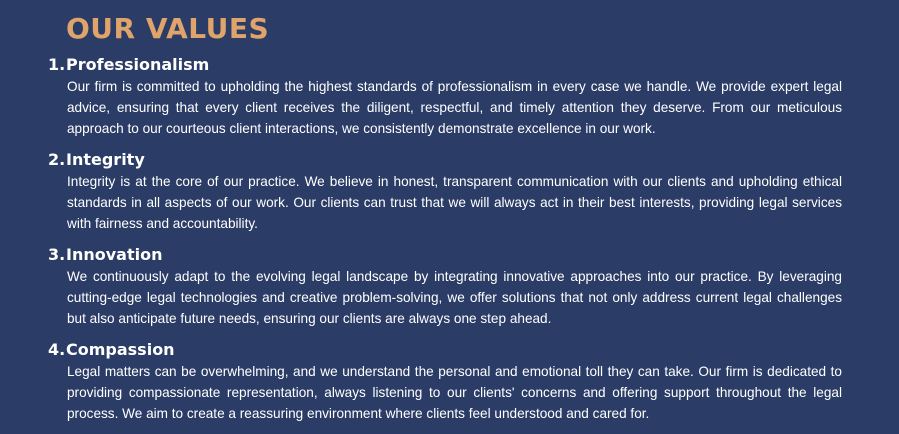 The image size is (899, 434). What do you see at coordinates (114, 254) in the screenshot?
I see `value-heading-label: Innovation` at bounding box center [114, 254].